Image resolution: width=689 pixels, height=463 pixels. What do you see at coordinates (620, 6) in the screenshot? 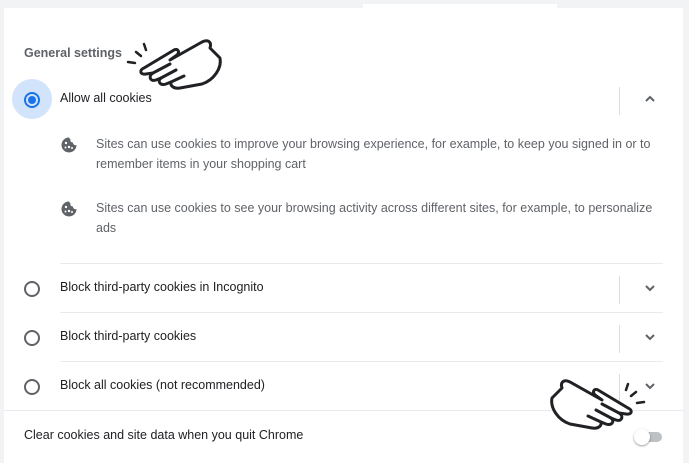
I see `tab-strip-right` at bounding box center [620, 6].